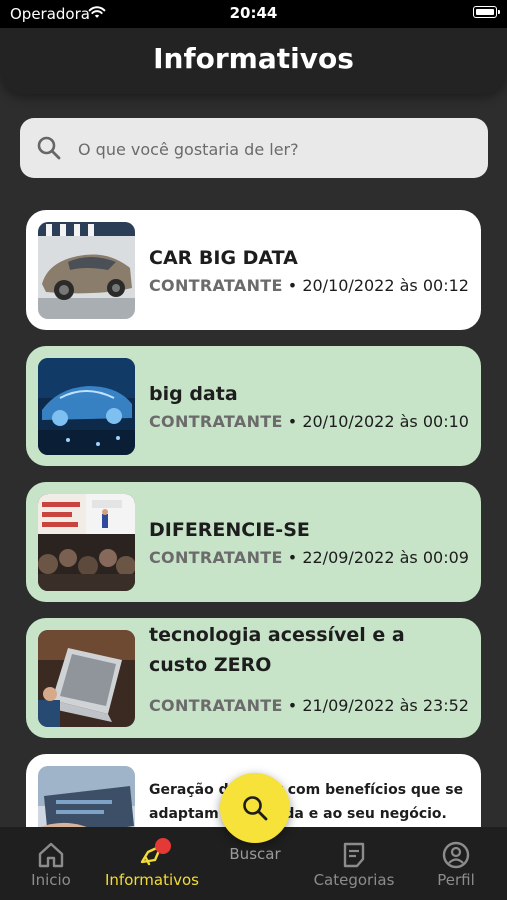  What do you see at coordinates (273, 149) in the screenshot?
I see `search-input` at bounding box center [273, 149].